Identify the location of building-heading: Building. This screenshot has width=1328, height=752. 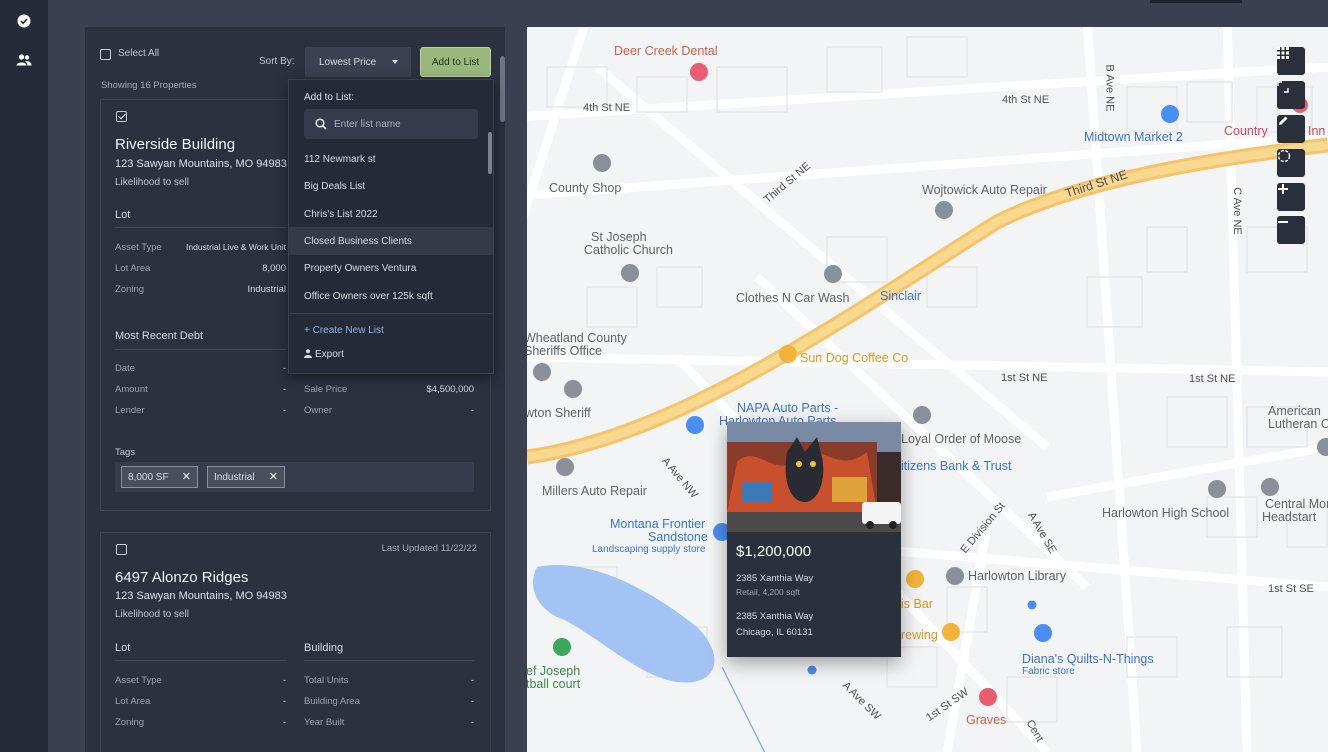
(324, 648).